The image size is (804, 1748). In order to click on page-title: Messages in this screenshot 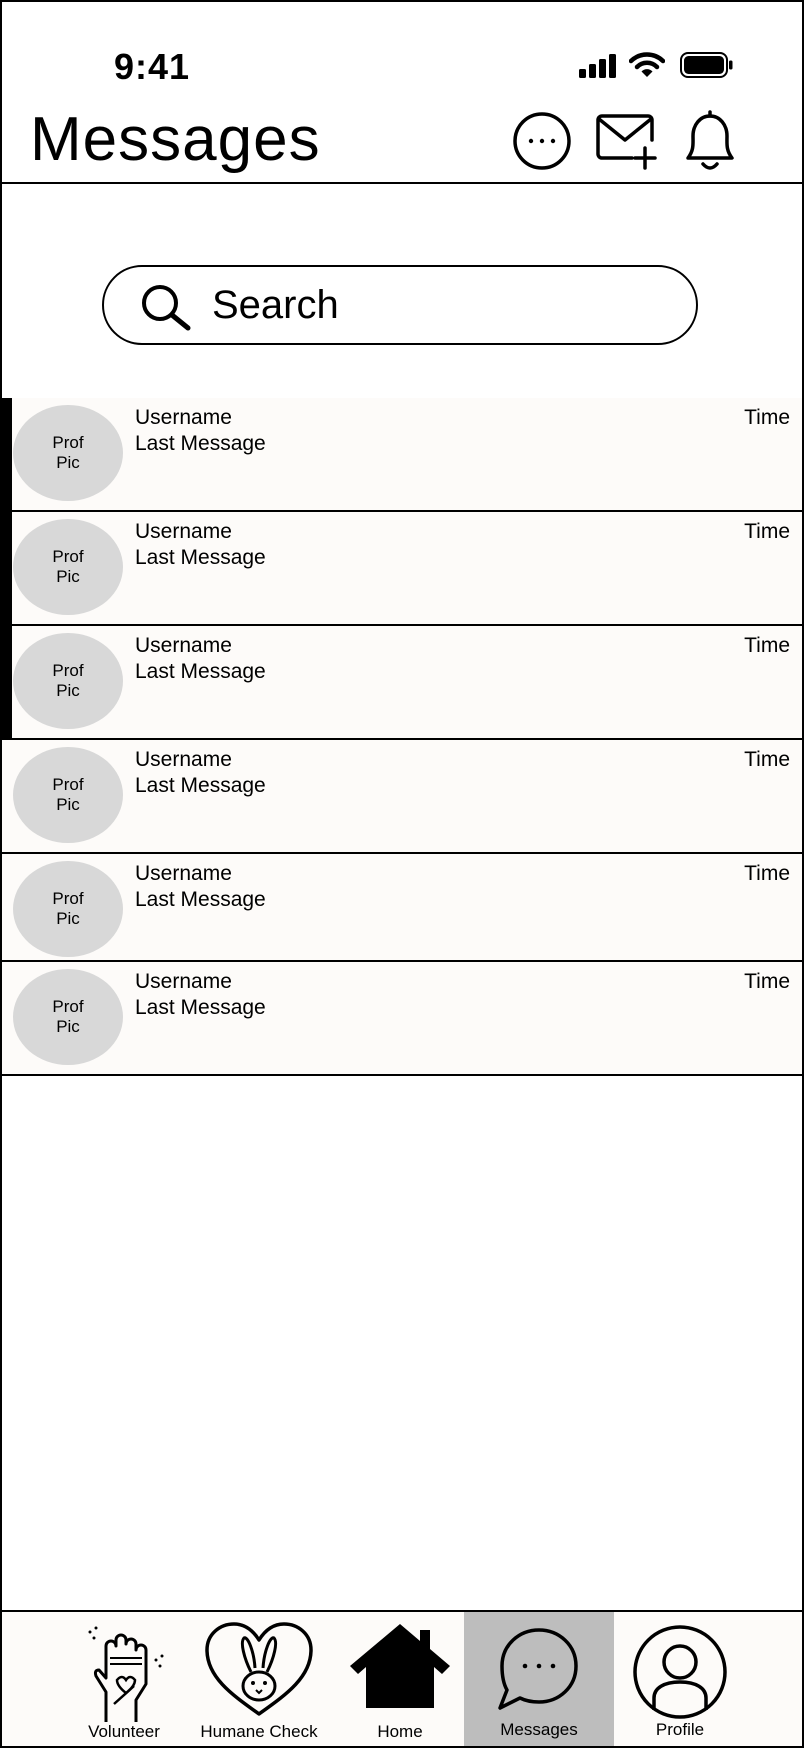, I will do `click(175, 139)`.